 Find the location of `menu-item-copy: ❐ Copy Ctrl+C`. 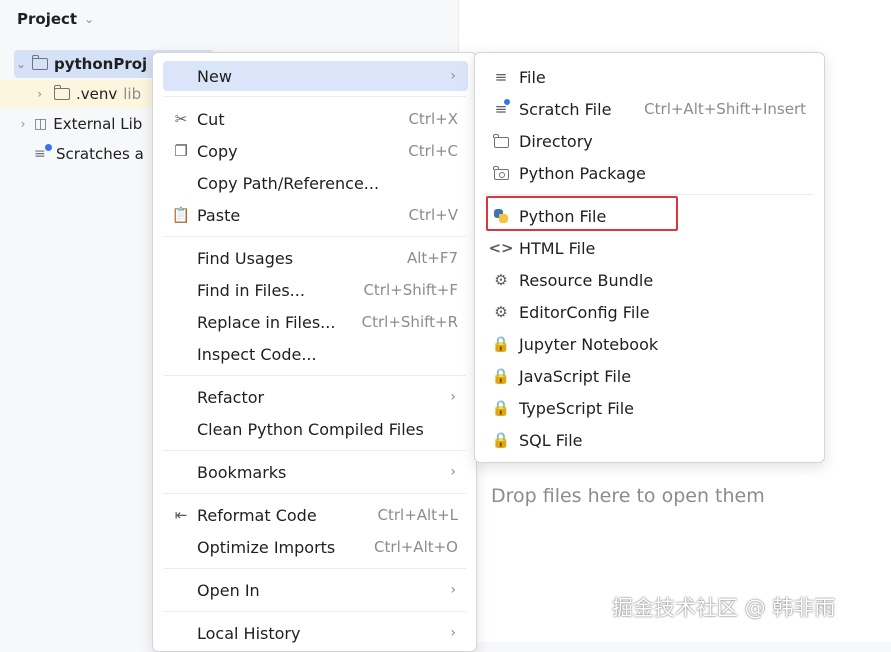

menu-item-copy: ❐ Copy Ctrl+C is located at coordinates (315, 151).